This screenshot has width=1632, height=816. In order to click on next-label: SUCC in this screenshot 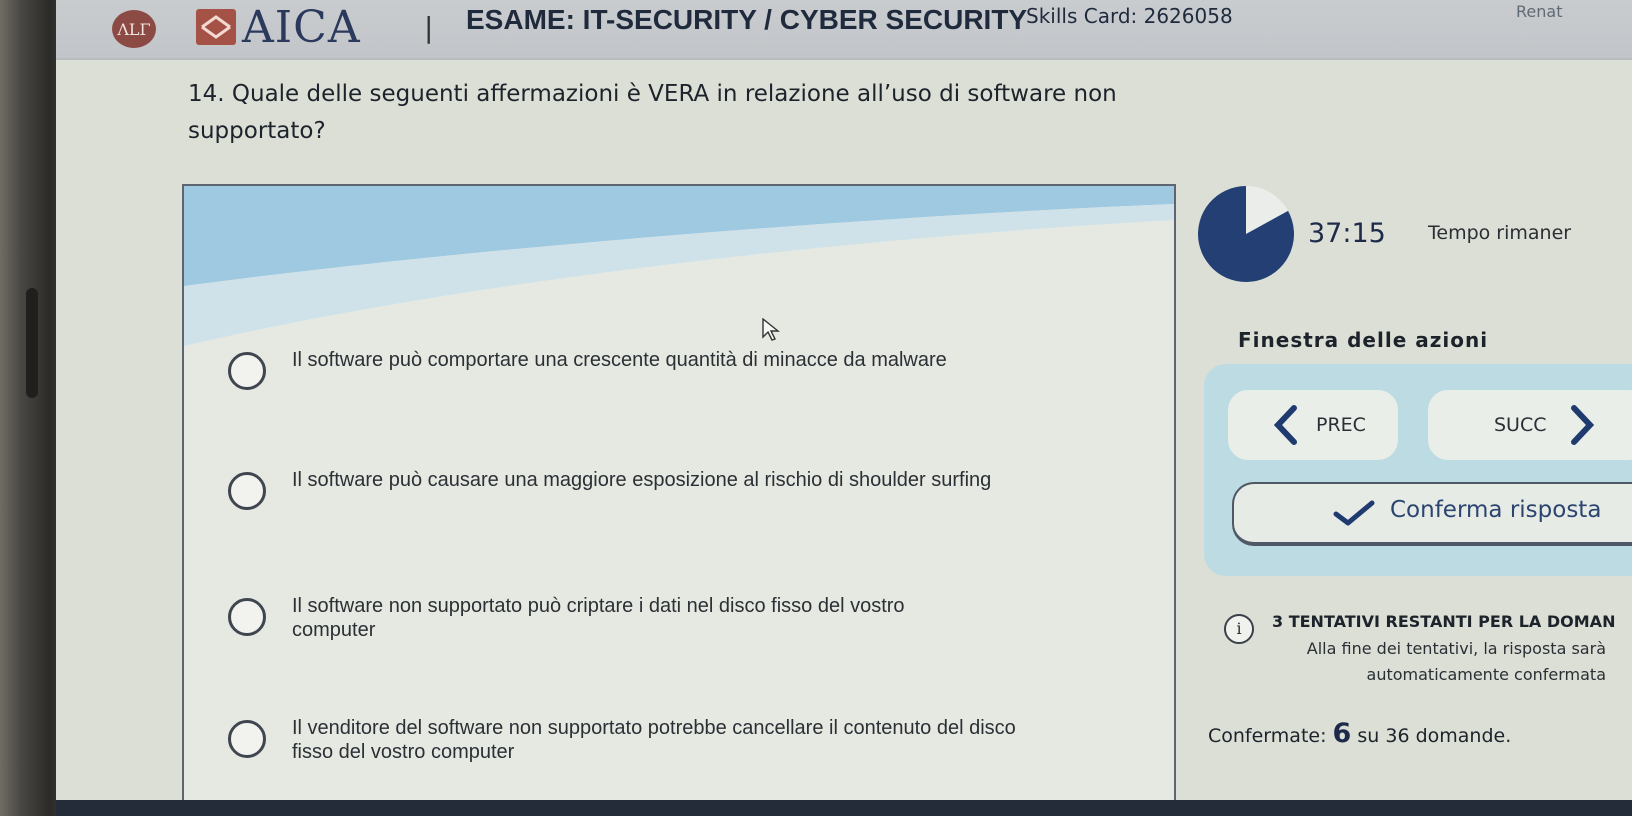, I will do `click(1520, 425)`.